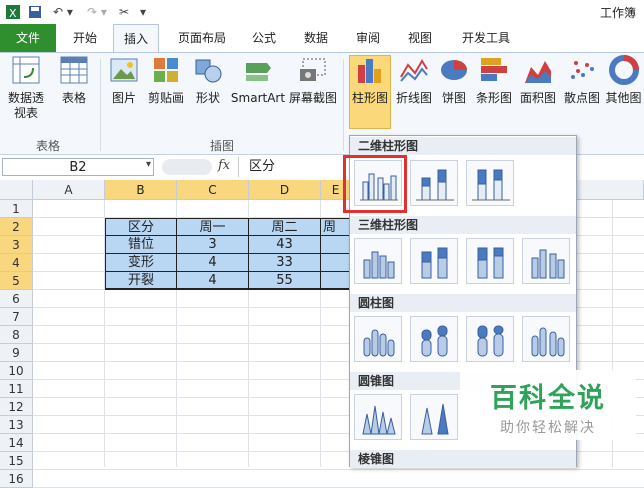 This screenshot has width=644, height=488. Describe the element at coordinates (322, 12) in the screenshot. I see `title-bar: X ↶ ▾ ↷ ▾ ✂ ▾ 工作簿` at that location.